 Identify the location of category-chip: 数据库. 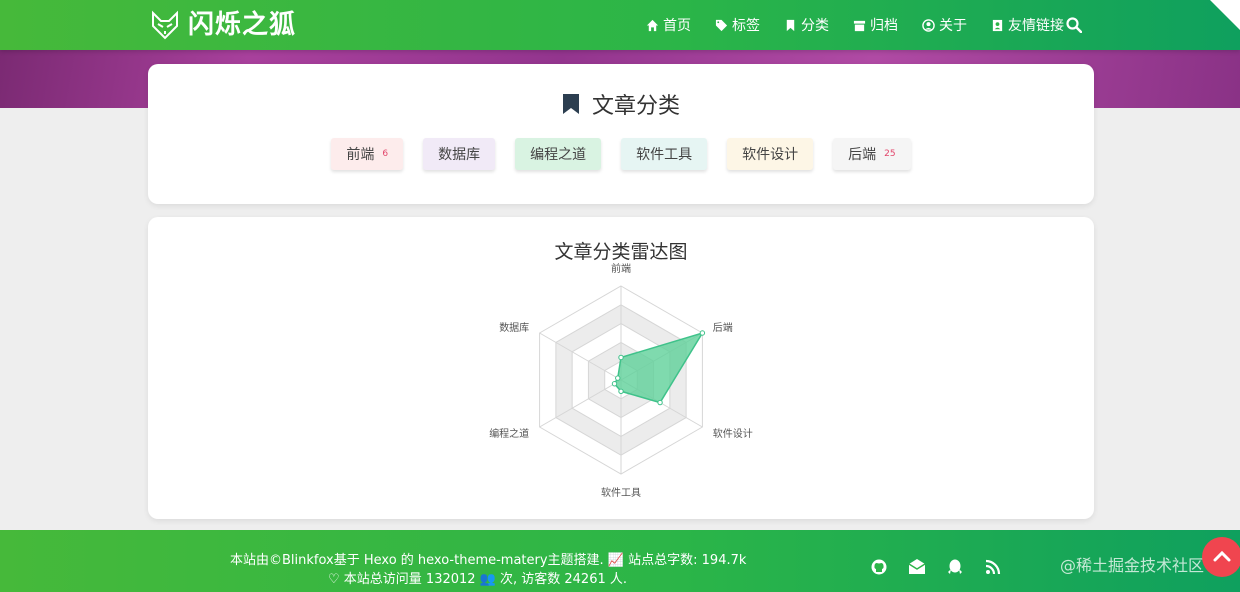
(459, 154).